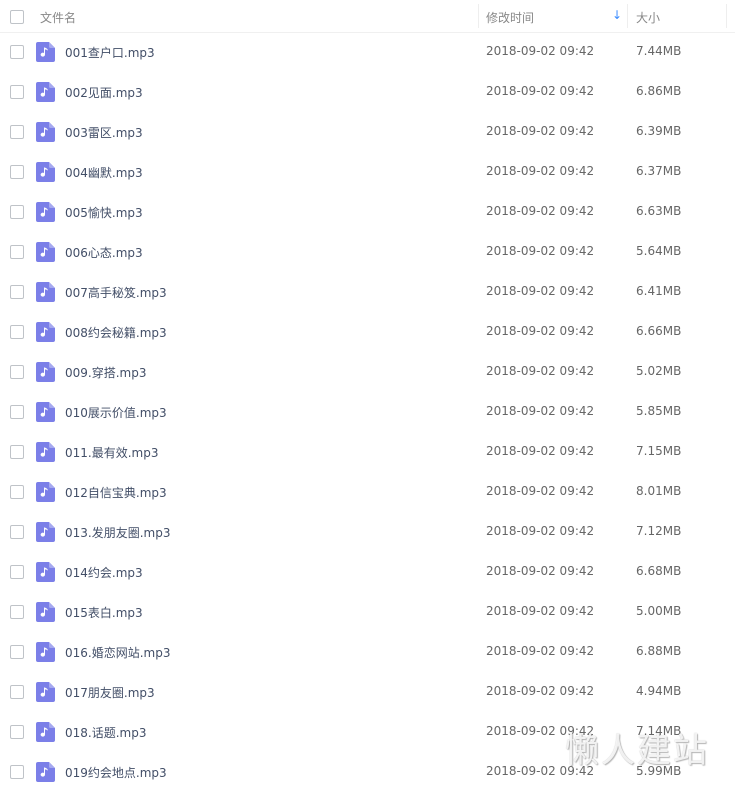 The image size is (735, 796). Describe the element at coordinates (104, 612) in the screenshot. I see `file-name: 015表白.mp3` at that location.